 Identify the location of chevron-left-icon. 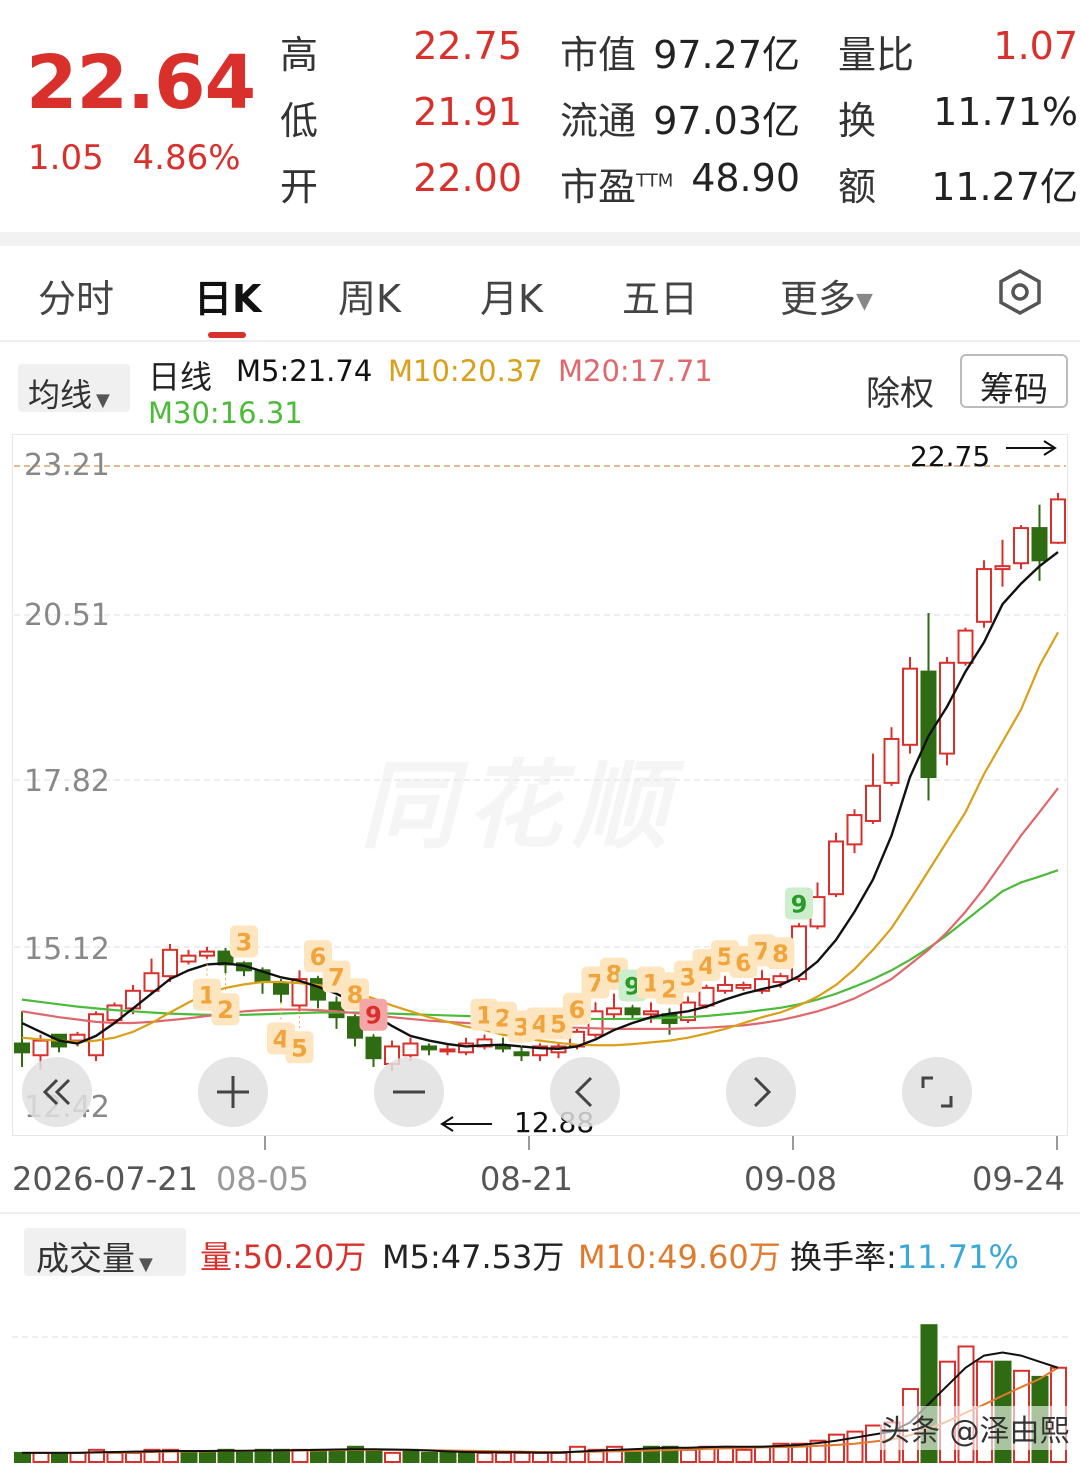
(583, 1092).